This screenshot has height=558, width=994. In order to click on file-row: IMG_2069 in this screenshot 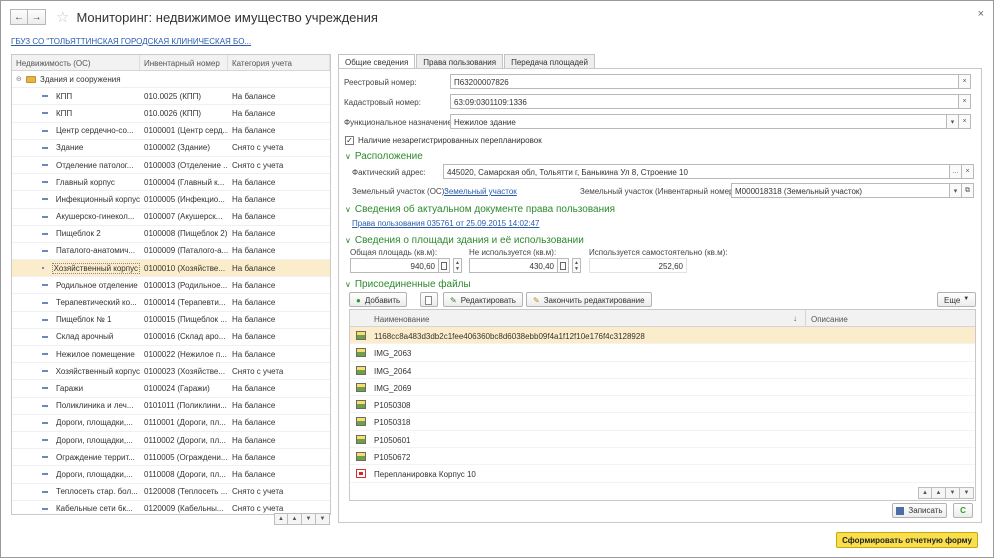, I will do `click(662, 388)`.